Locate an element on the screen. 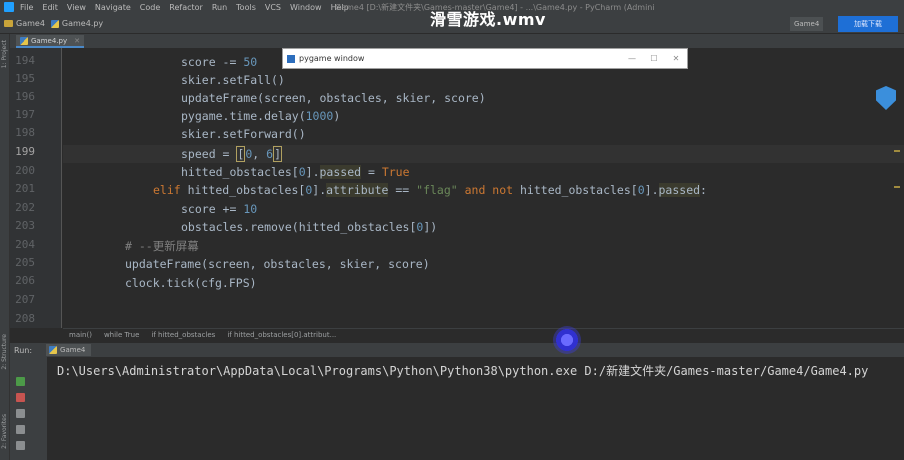  line-number: 204 is located at coordinates (25, 244).